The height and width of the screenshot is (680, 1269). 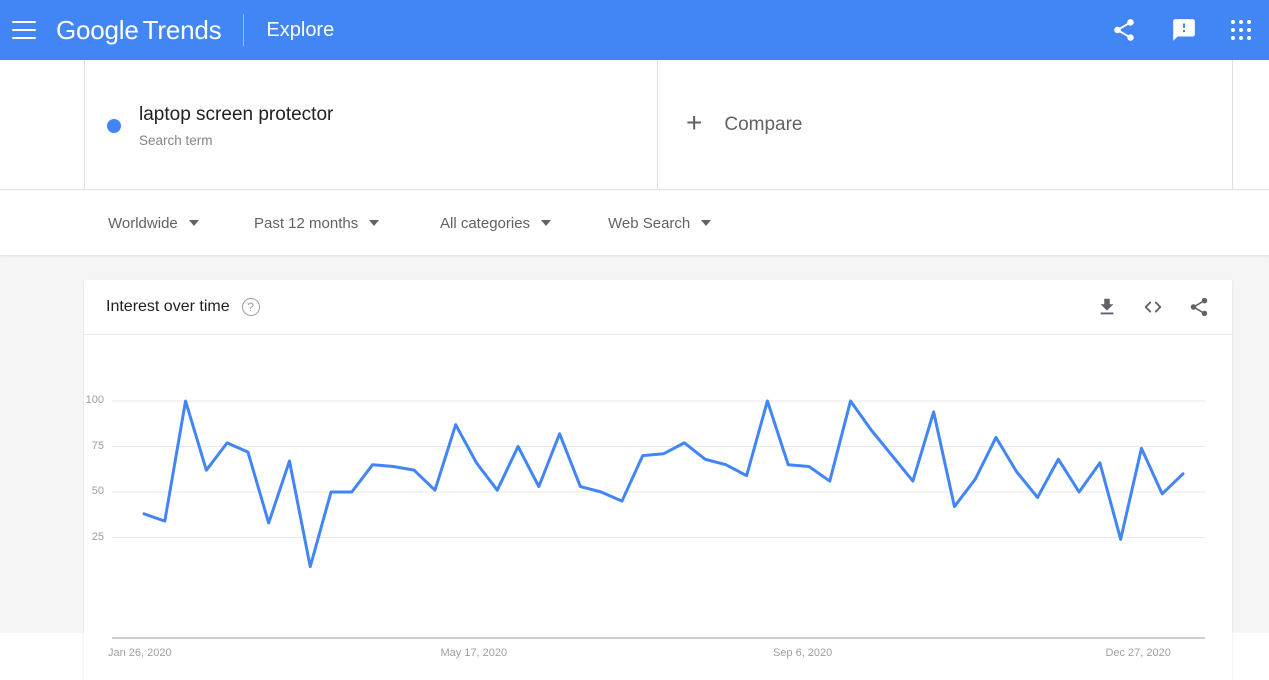 I want to click on download-icon, so click(x=1107, y=307).